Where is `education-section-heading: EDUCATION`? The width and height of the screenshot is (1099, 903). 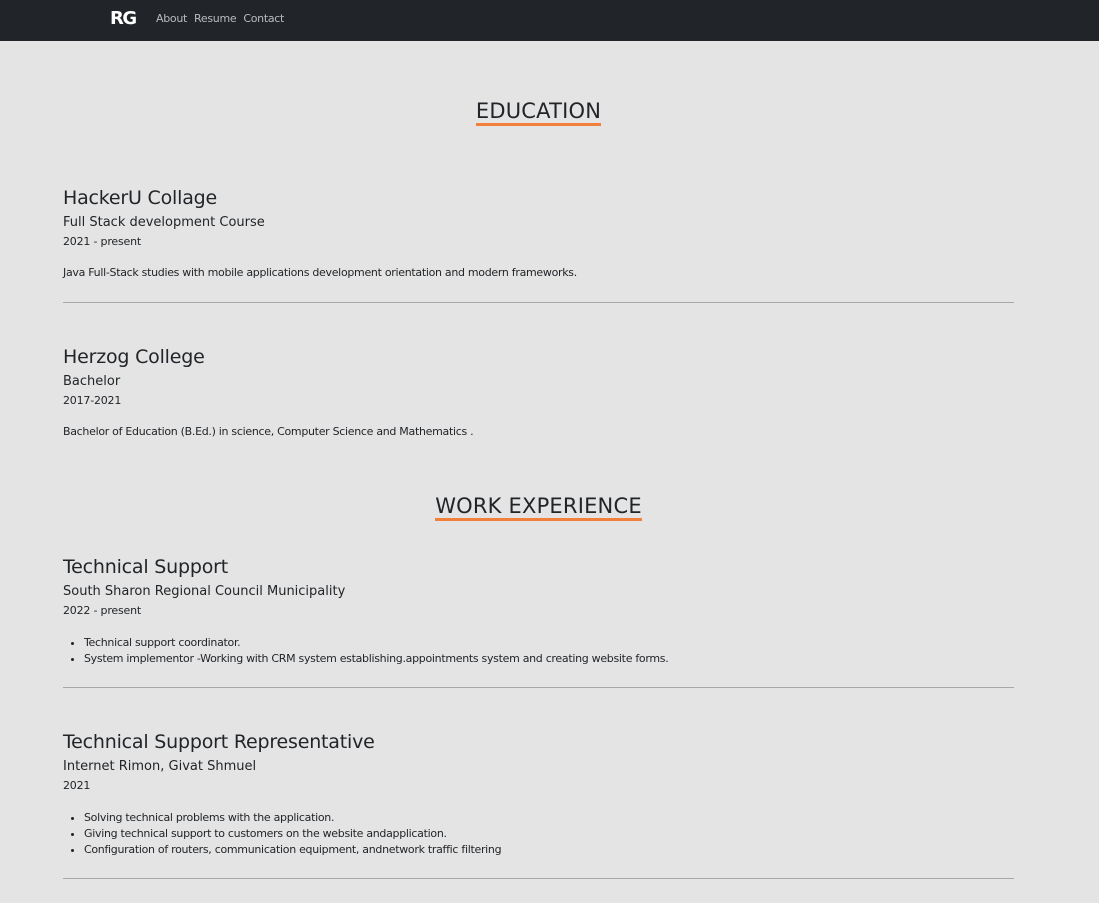
education-section-heading: EDUCATION is located at coordinates (538, 112).